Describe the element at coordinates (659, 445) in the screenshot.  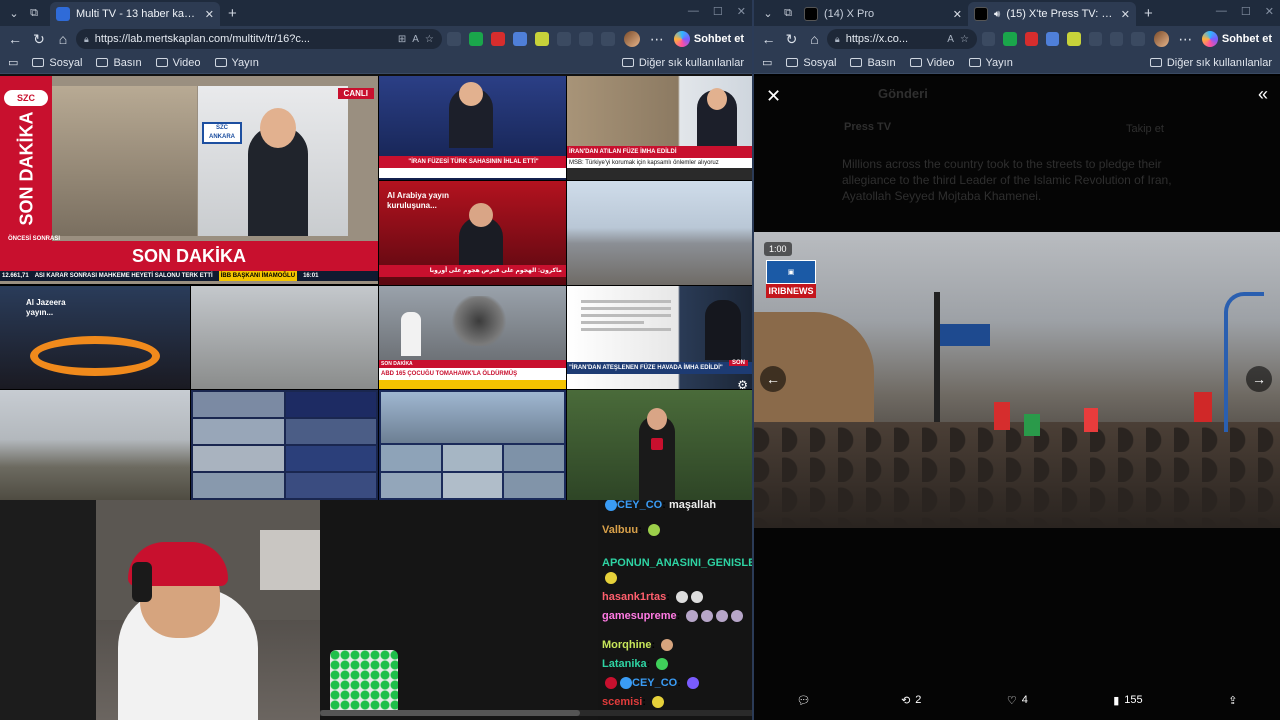
I see `tv-cell-field-reporter` at that location.